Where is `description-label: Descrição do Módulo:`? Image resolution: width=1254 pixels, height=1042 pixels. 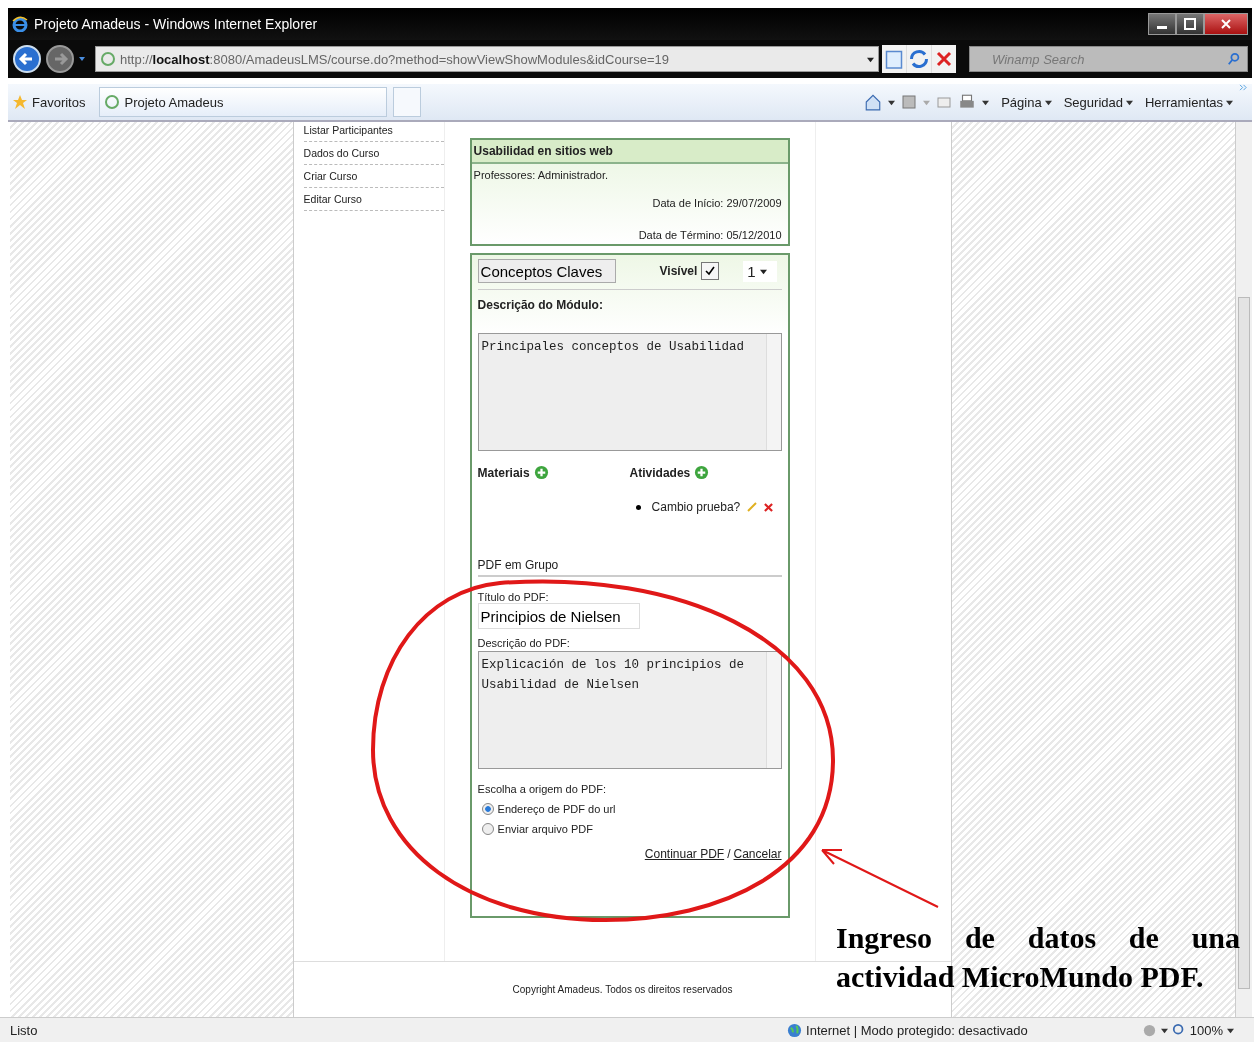 description-label: Descrição do Módulo: is located at coordinates (540, 305).